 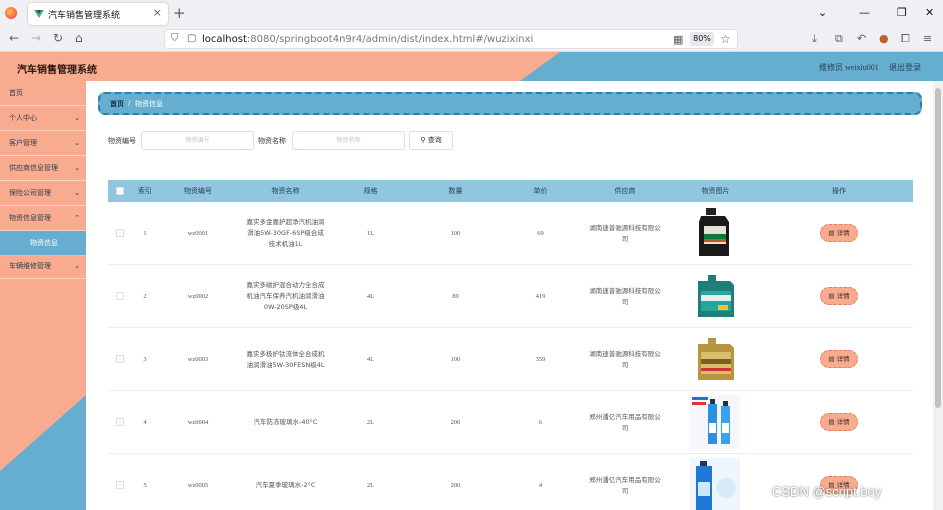 I want to click on close-tab-icon: ×, so click(x=157, y=12).